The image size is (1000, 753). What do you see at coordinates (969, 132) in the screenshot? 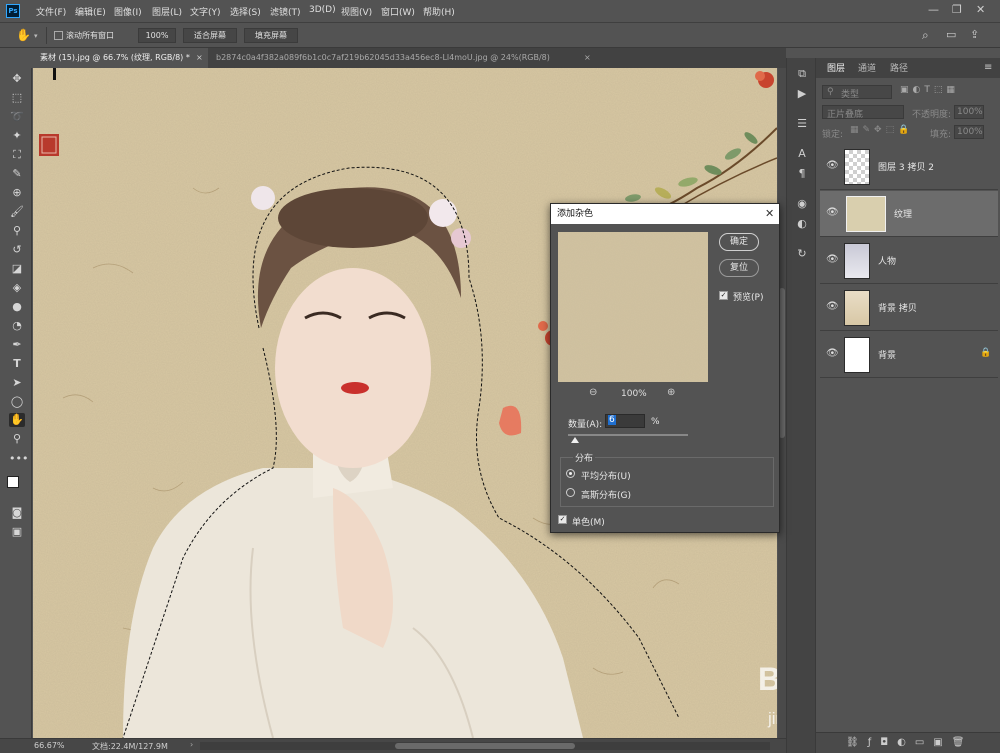
I see `fill-input: 100%` at bounding box center [969, 132].